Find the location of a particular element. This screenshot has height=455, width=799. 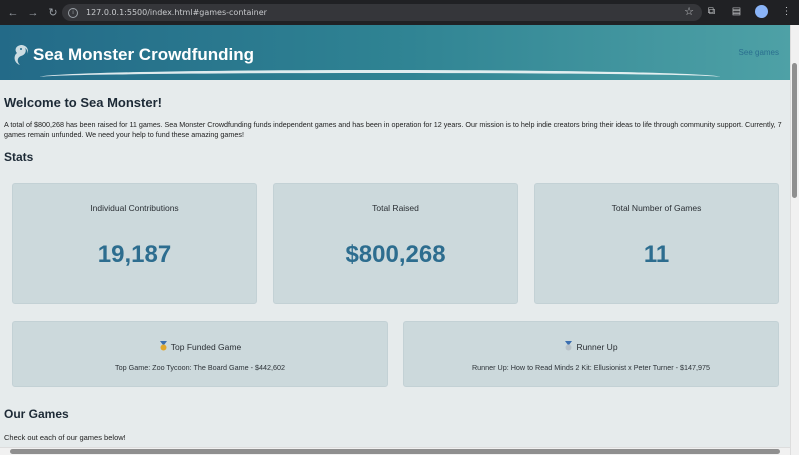

runner-up-title-row: Runner Up is located at coordinates (591, 346).